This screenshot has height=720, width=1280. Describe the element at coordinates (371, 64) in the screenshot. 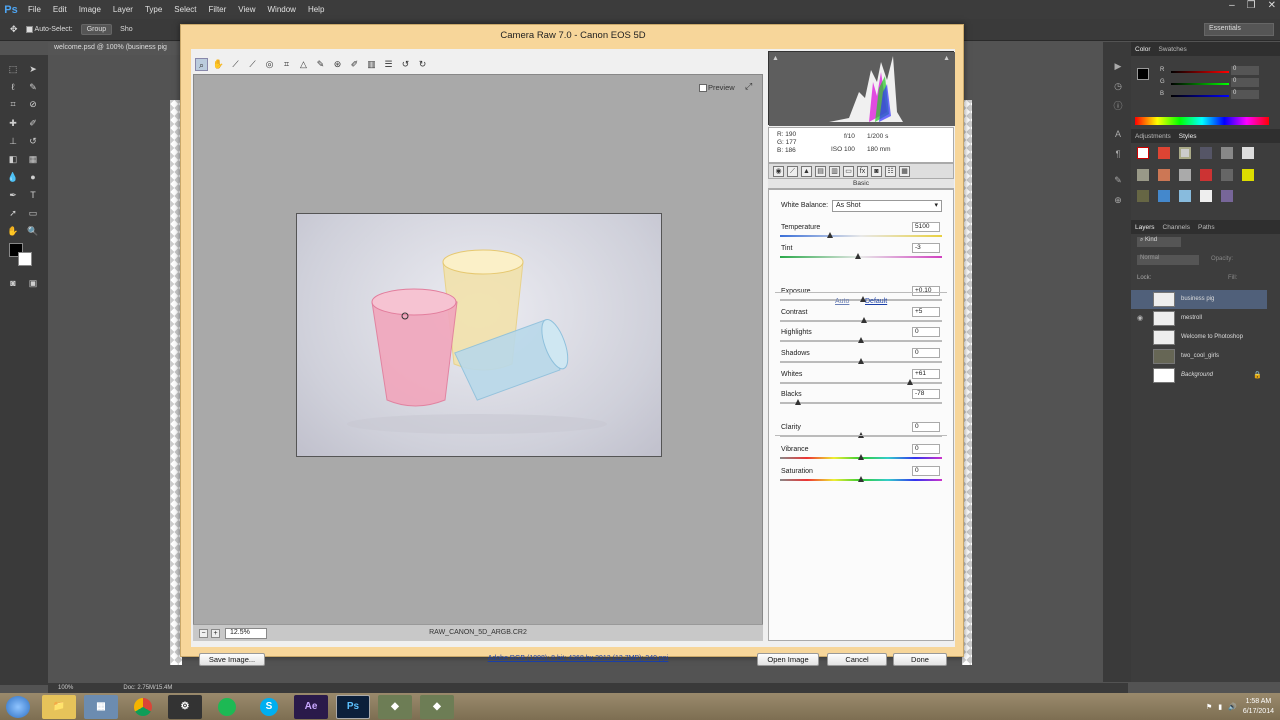

I see `graduated-filter-icon: ▥` at that location.